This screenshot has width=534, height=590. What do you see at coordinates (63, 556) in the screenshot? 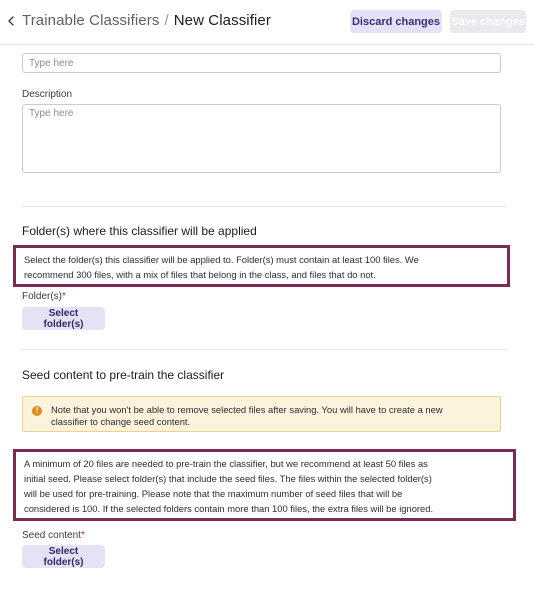
I see `select-seed-folders-button: Select folder(s)` at bounding box center [63, 556].